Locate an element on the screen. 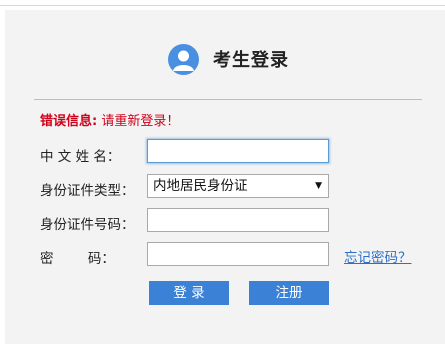 This screenshot has height=344, width=445. name-label: 中 文 姓 名： is located at coordinates (80, 157).